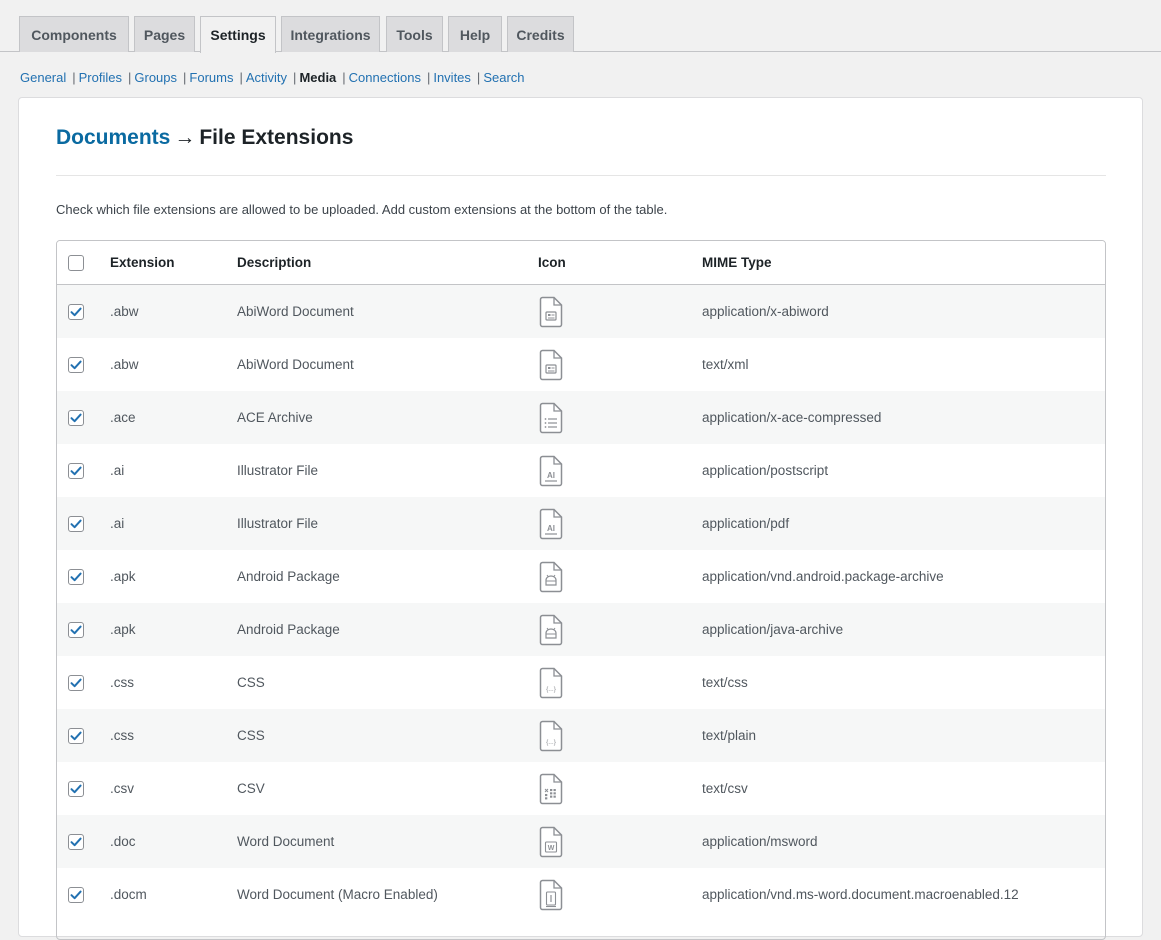 This screenshot has height=940, width=1161. I want to click on subnav-general: General, so click(43, 77).